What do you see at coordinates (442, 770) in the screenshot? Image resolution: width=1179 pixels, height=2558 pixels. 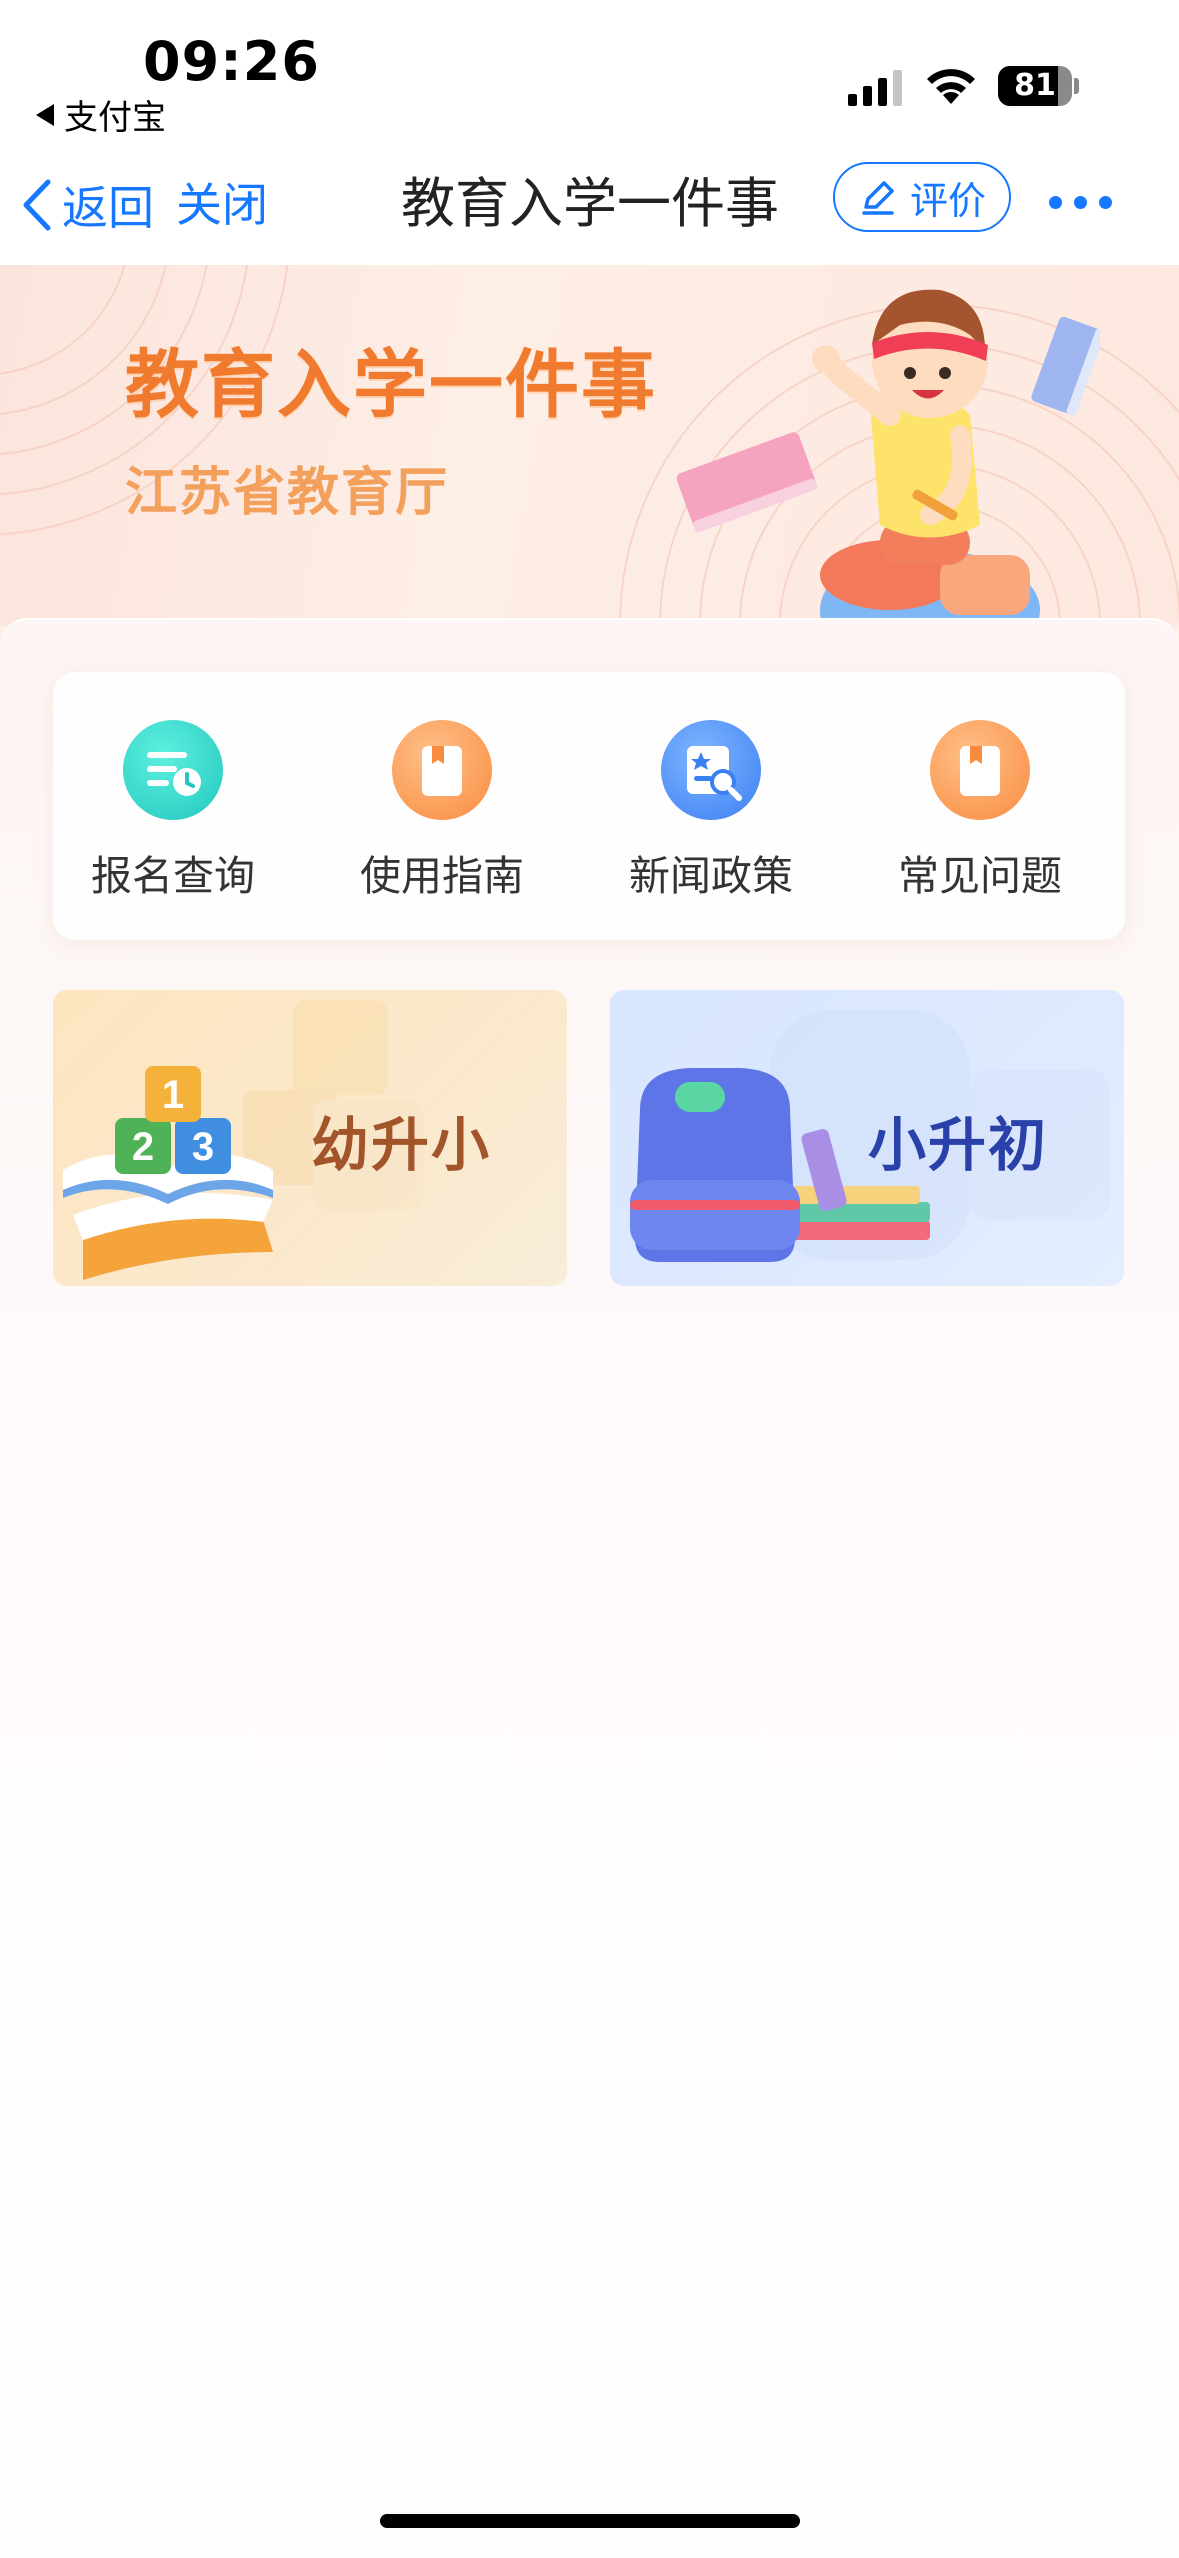 I see `guide-book-icon` at bounding box center [442, 770].